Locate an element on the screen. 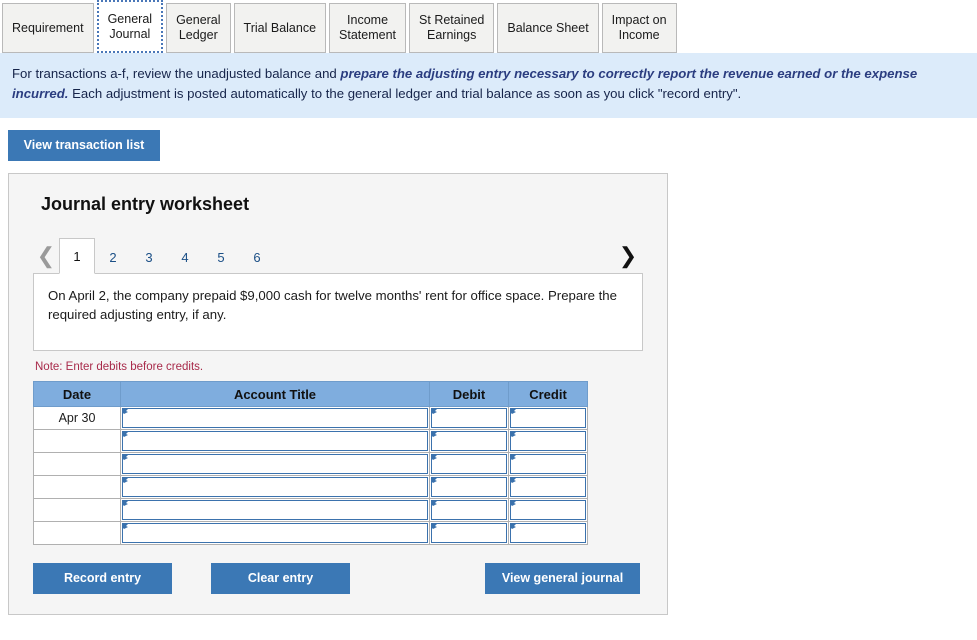 This screenshot has height=640, width=977. tab-label: Income Statement is located at coordinates (368, 27).